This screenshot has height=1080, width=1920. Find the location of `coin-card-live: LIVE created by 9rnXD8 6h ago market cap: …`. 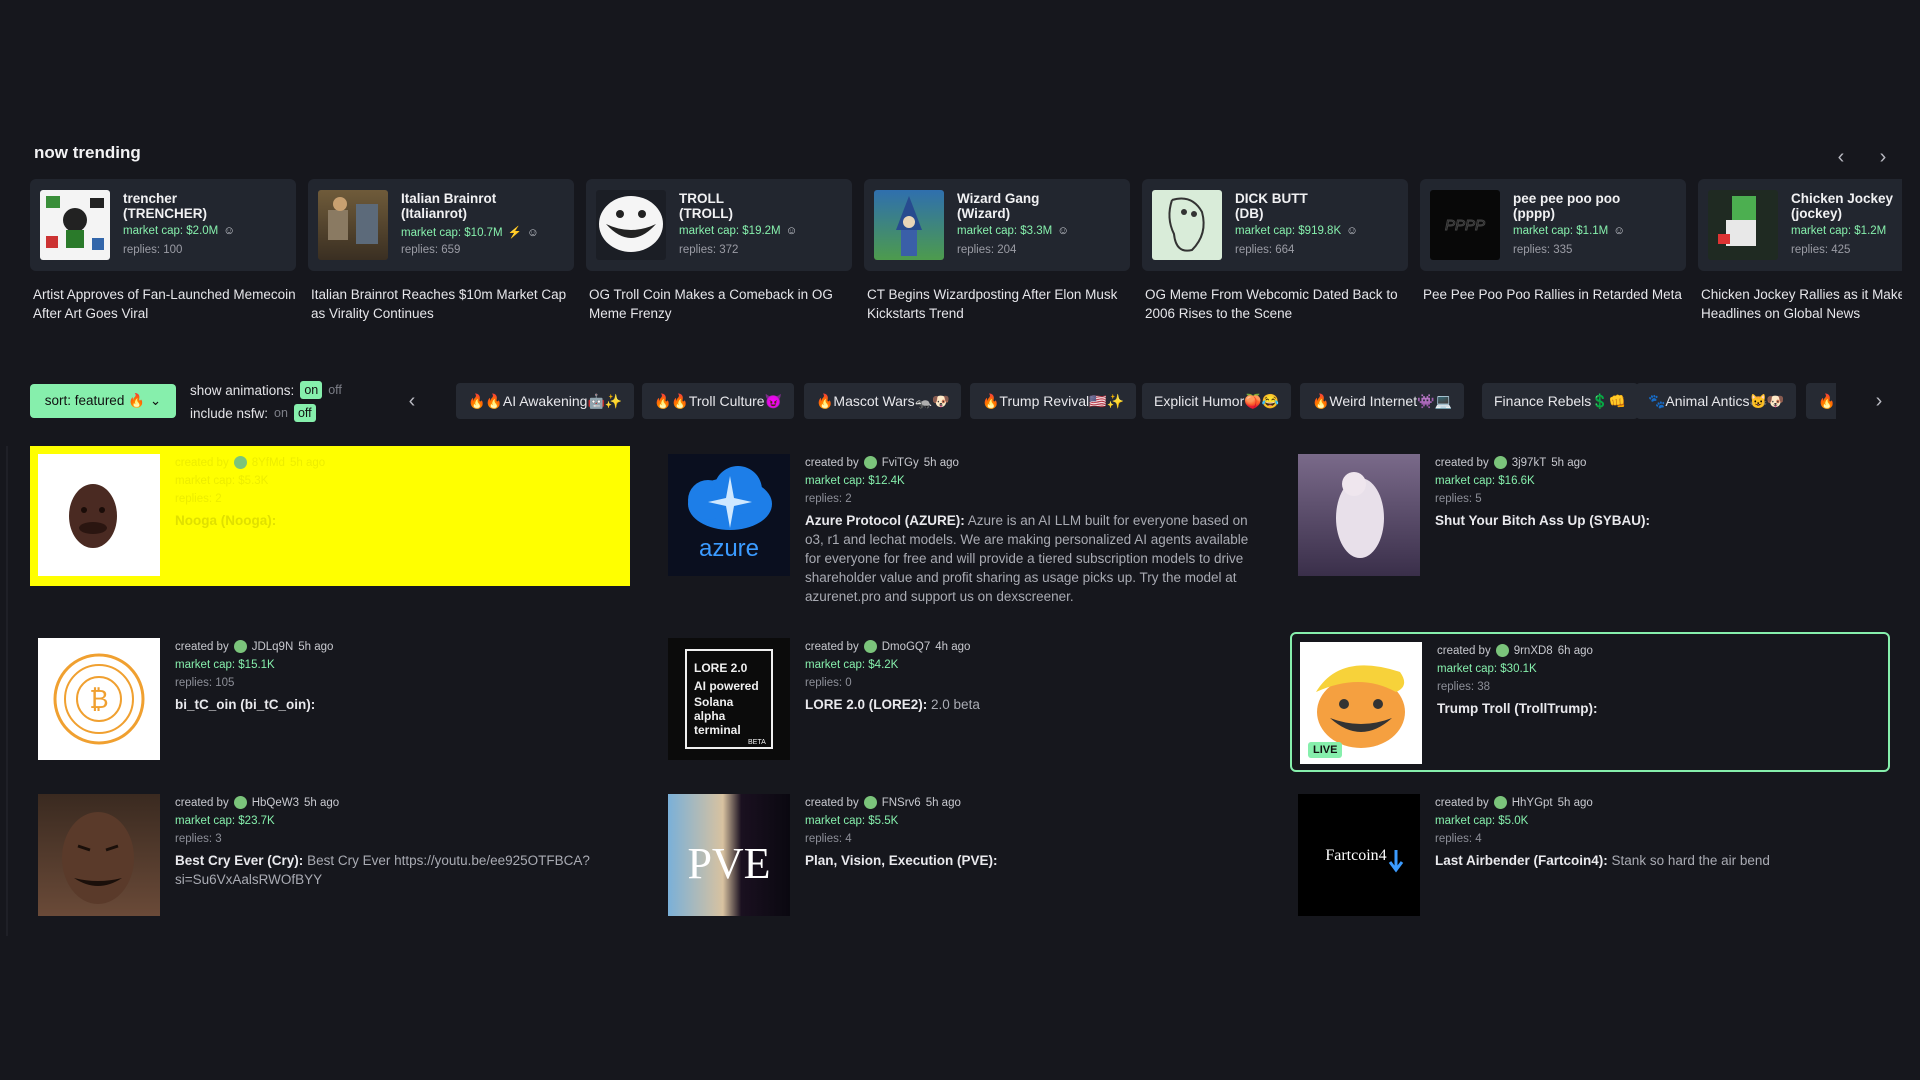

coin-card-live: LIVE created by 9rnXD8 6h ago market cap: … is located at coordinates (1590, 702).